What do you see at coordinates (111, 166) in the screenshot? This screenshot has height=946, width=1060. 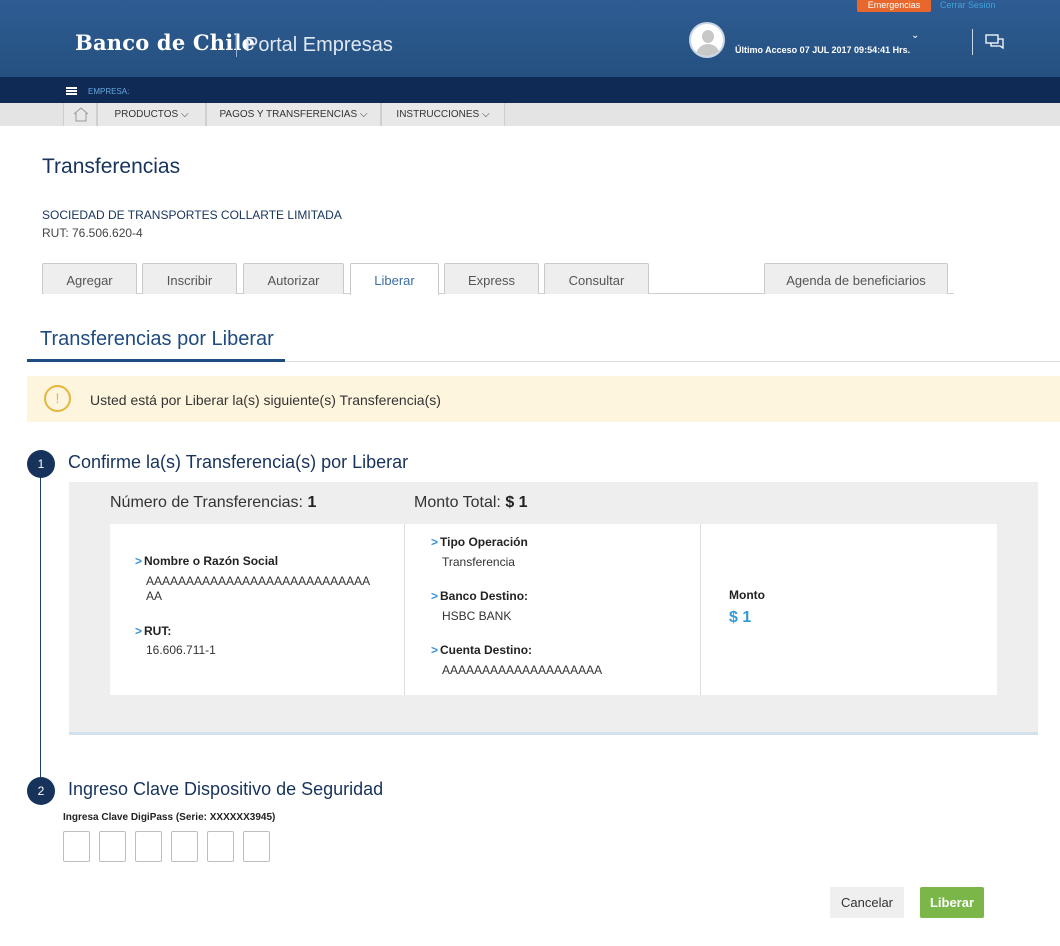 I see `page-title: Transferencias` at bounding box center [111, 166].